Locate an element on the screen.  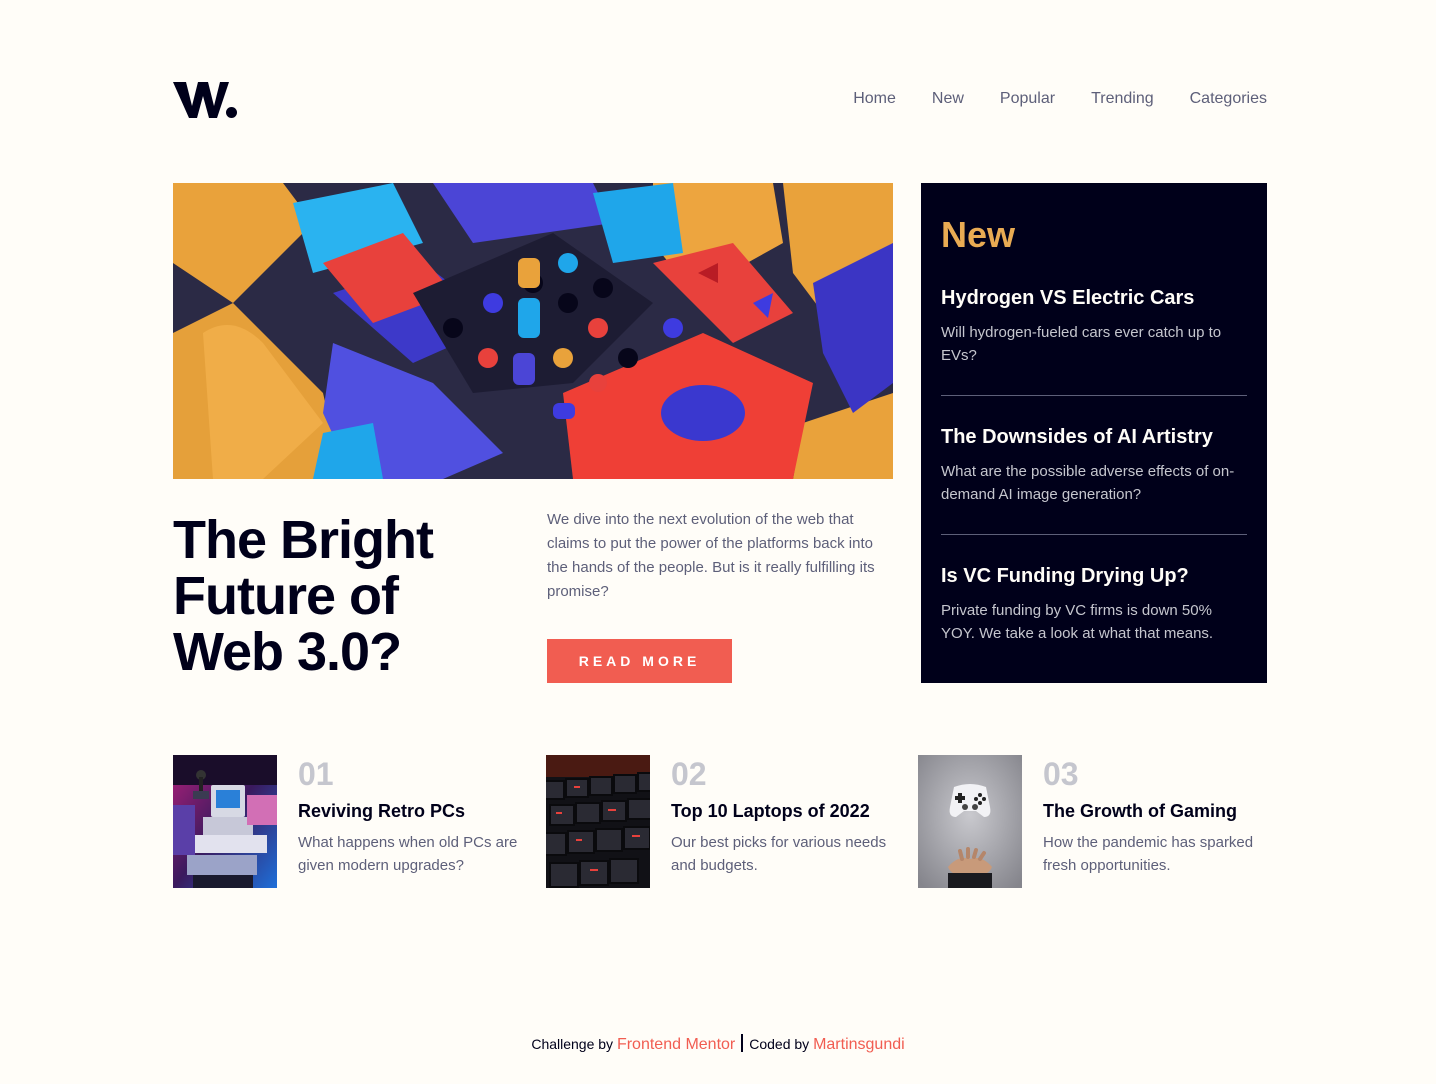
nav-home: Home is located at coordinates (874, 99).